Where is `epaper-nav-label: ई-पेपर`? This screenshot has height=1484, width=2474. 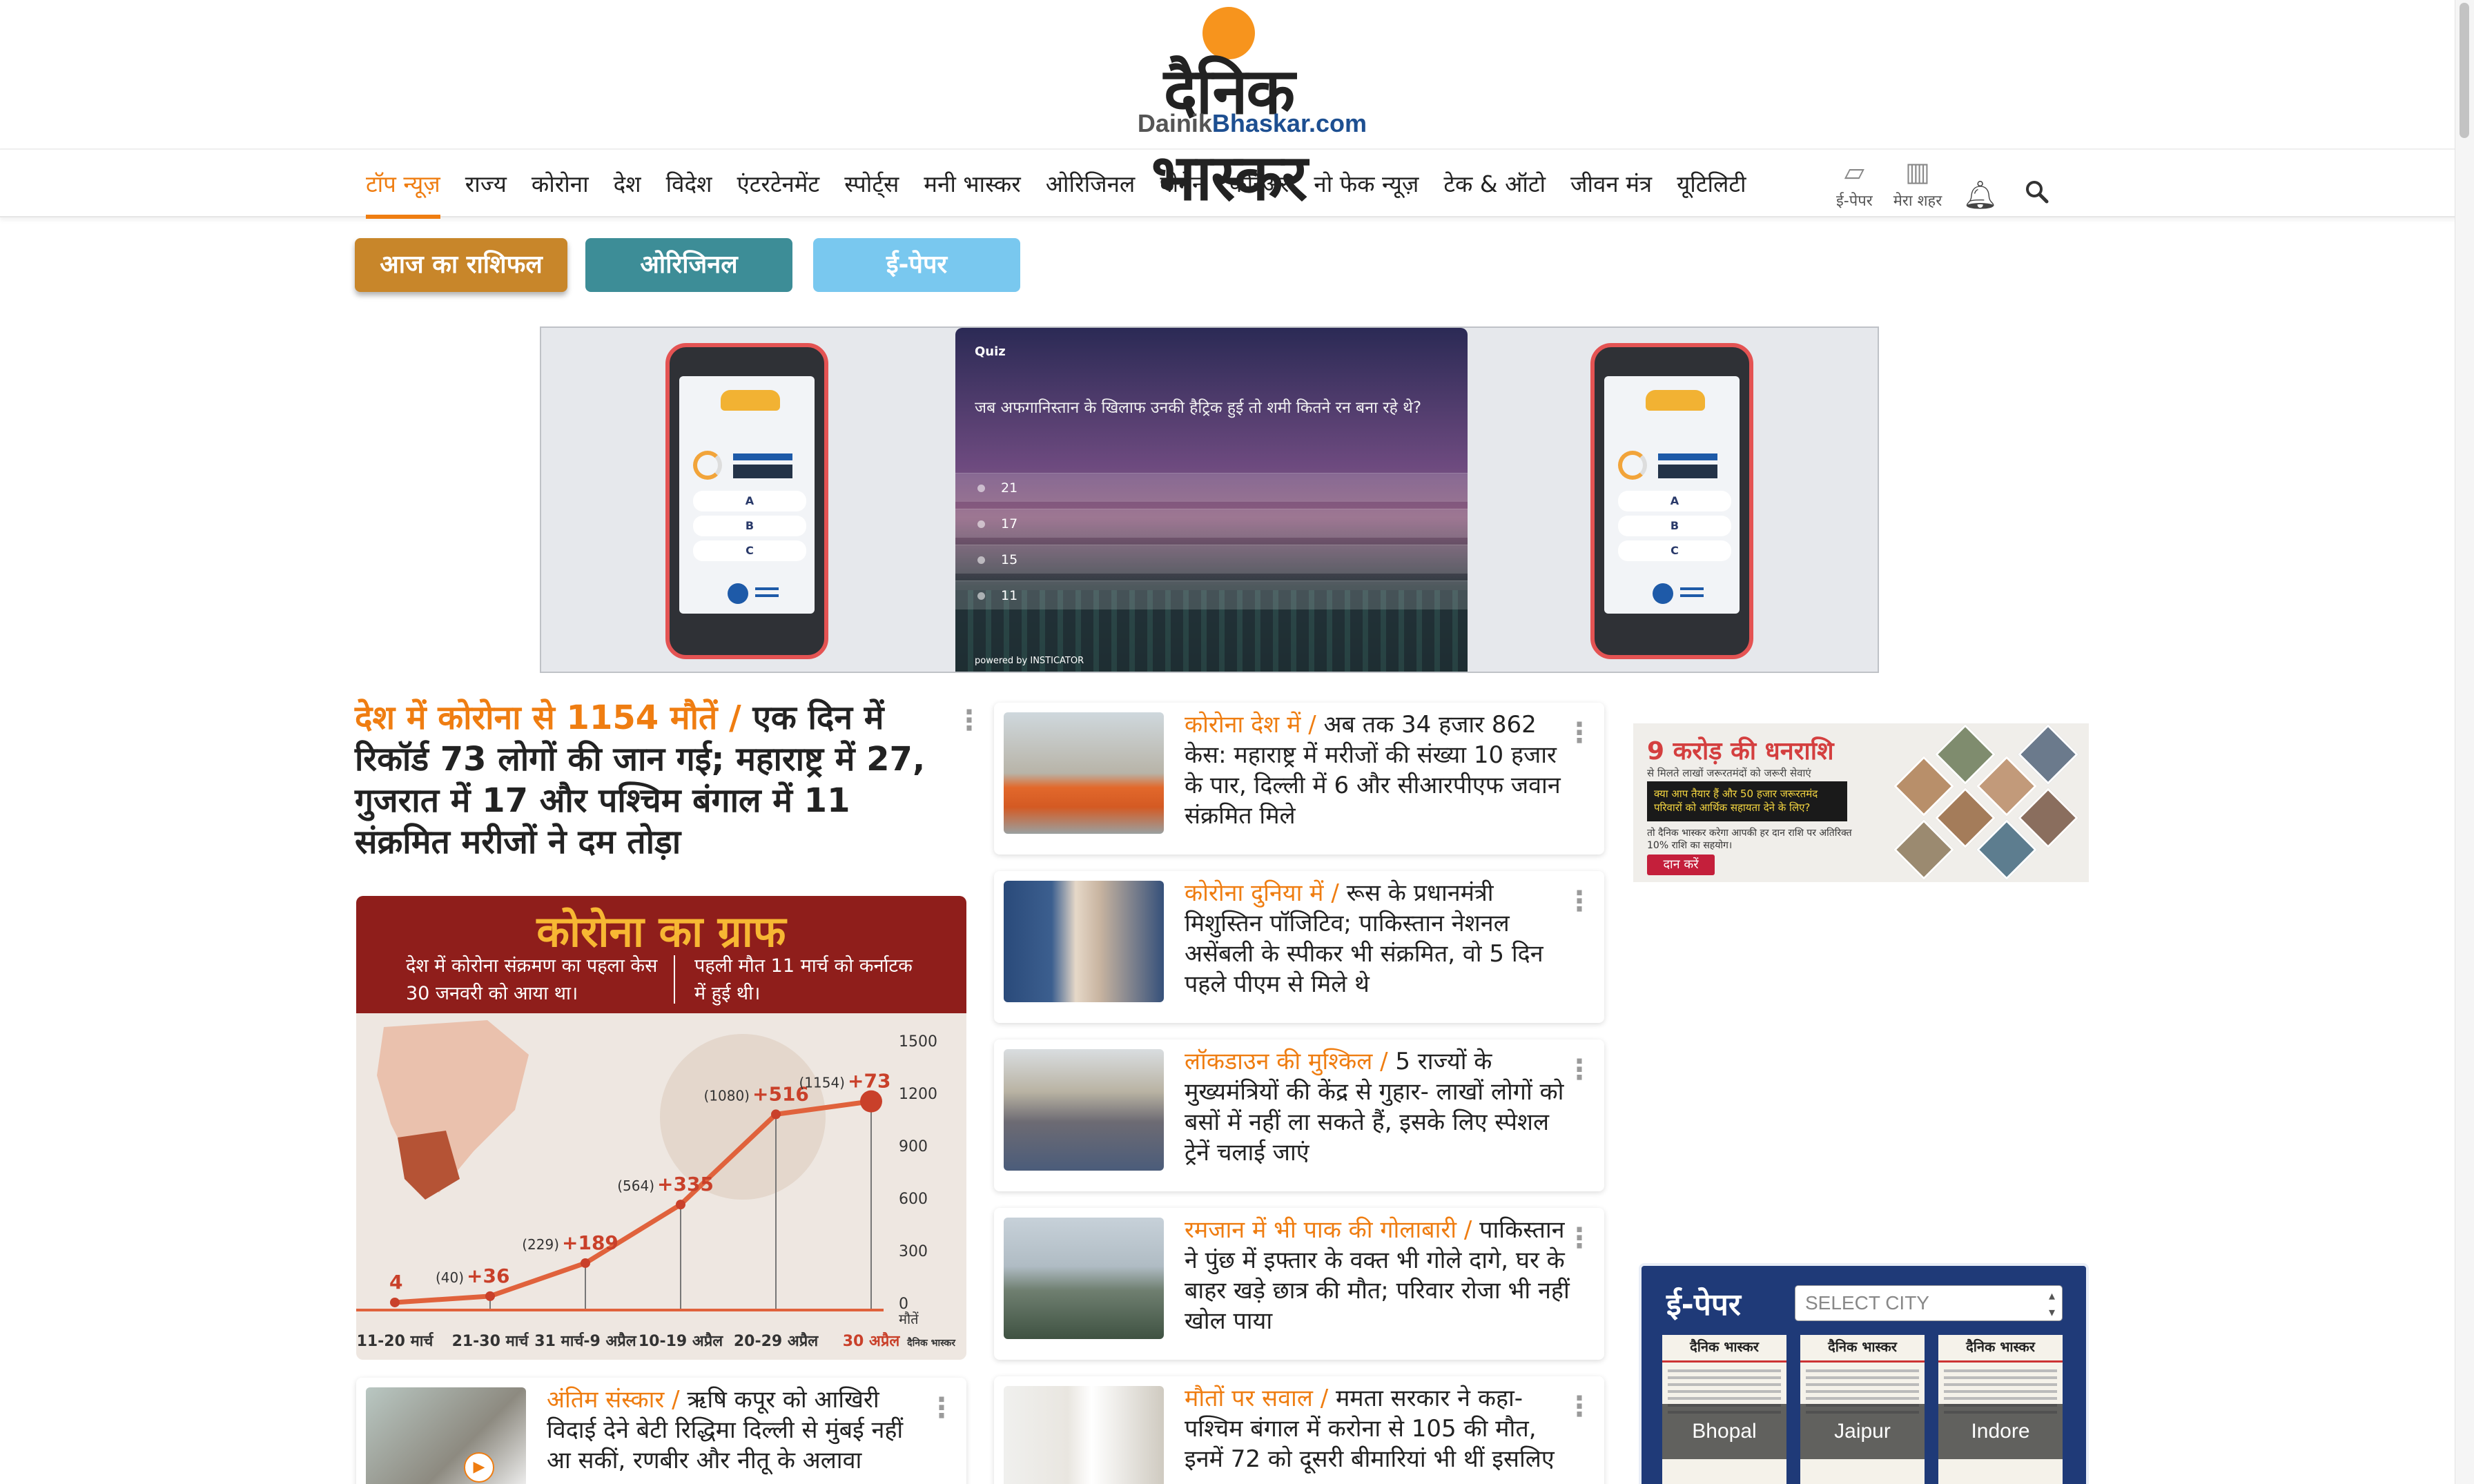
epaper-nav-label: ई-पेपर is located at coordinates (1854, 202).